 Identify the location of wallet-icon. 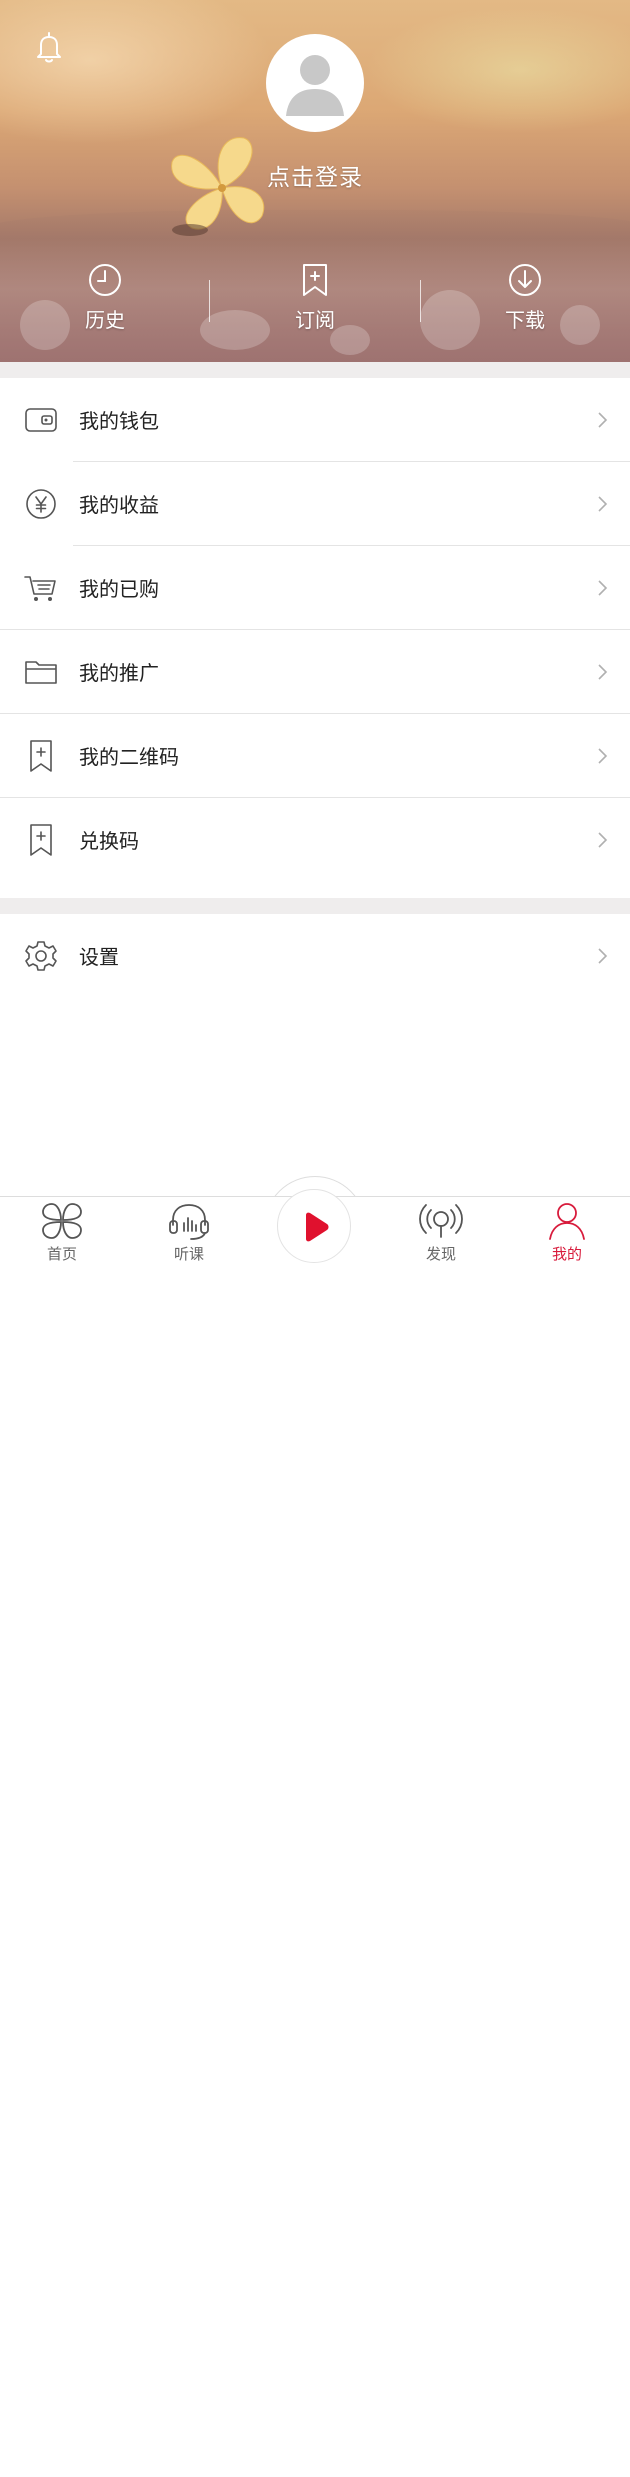
(41, 420).